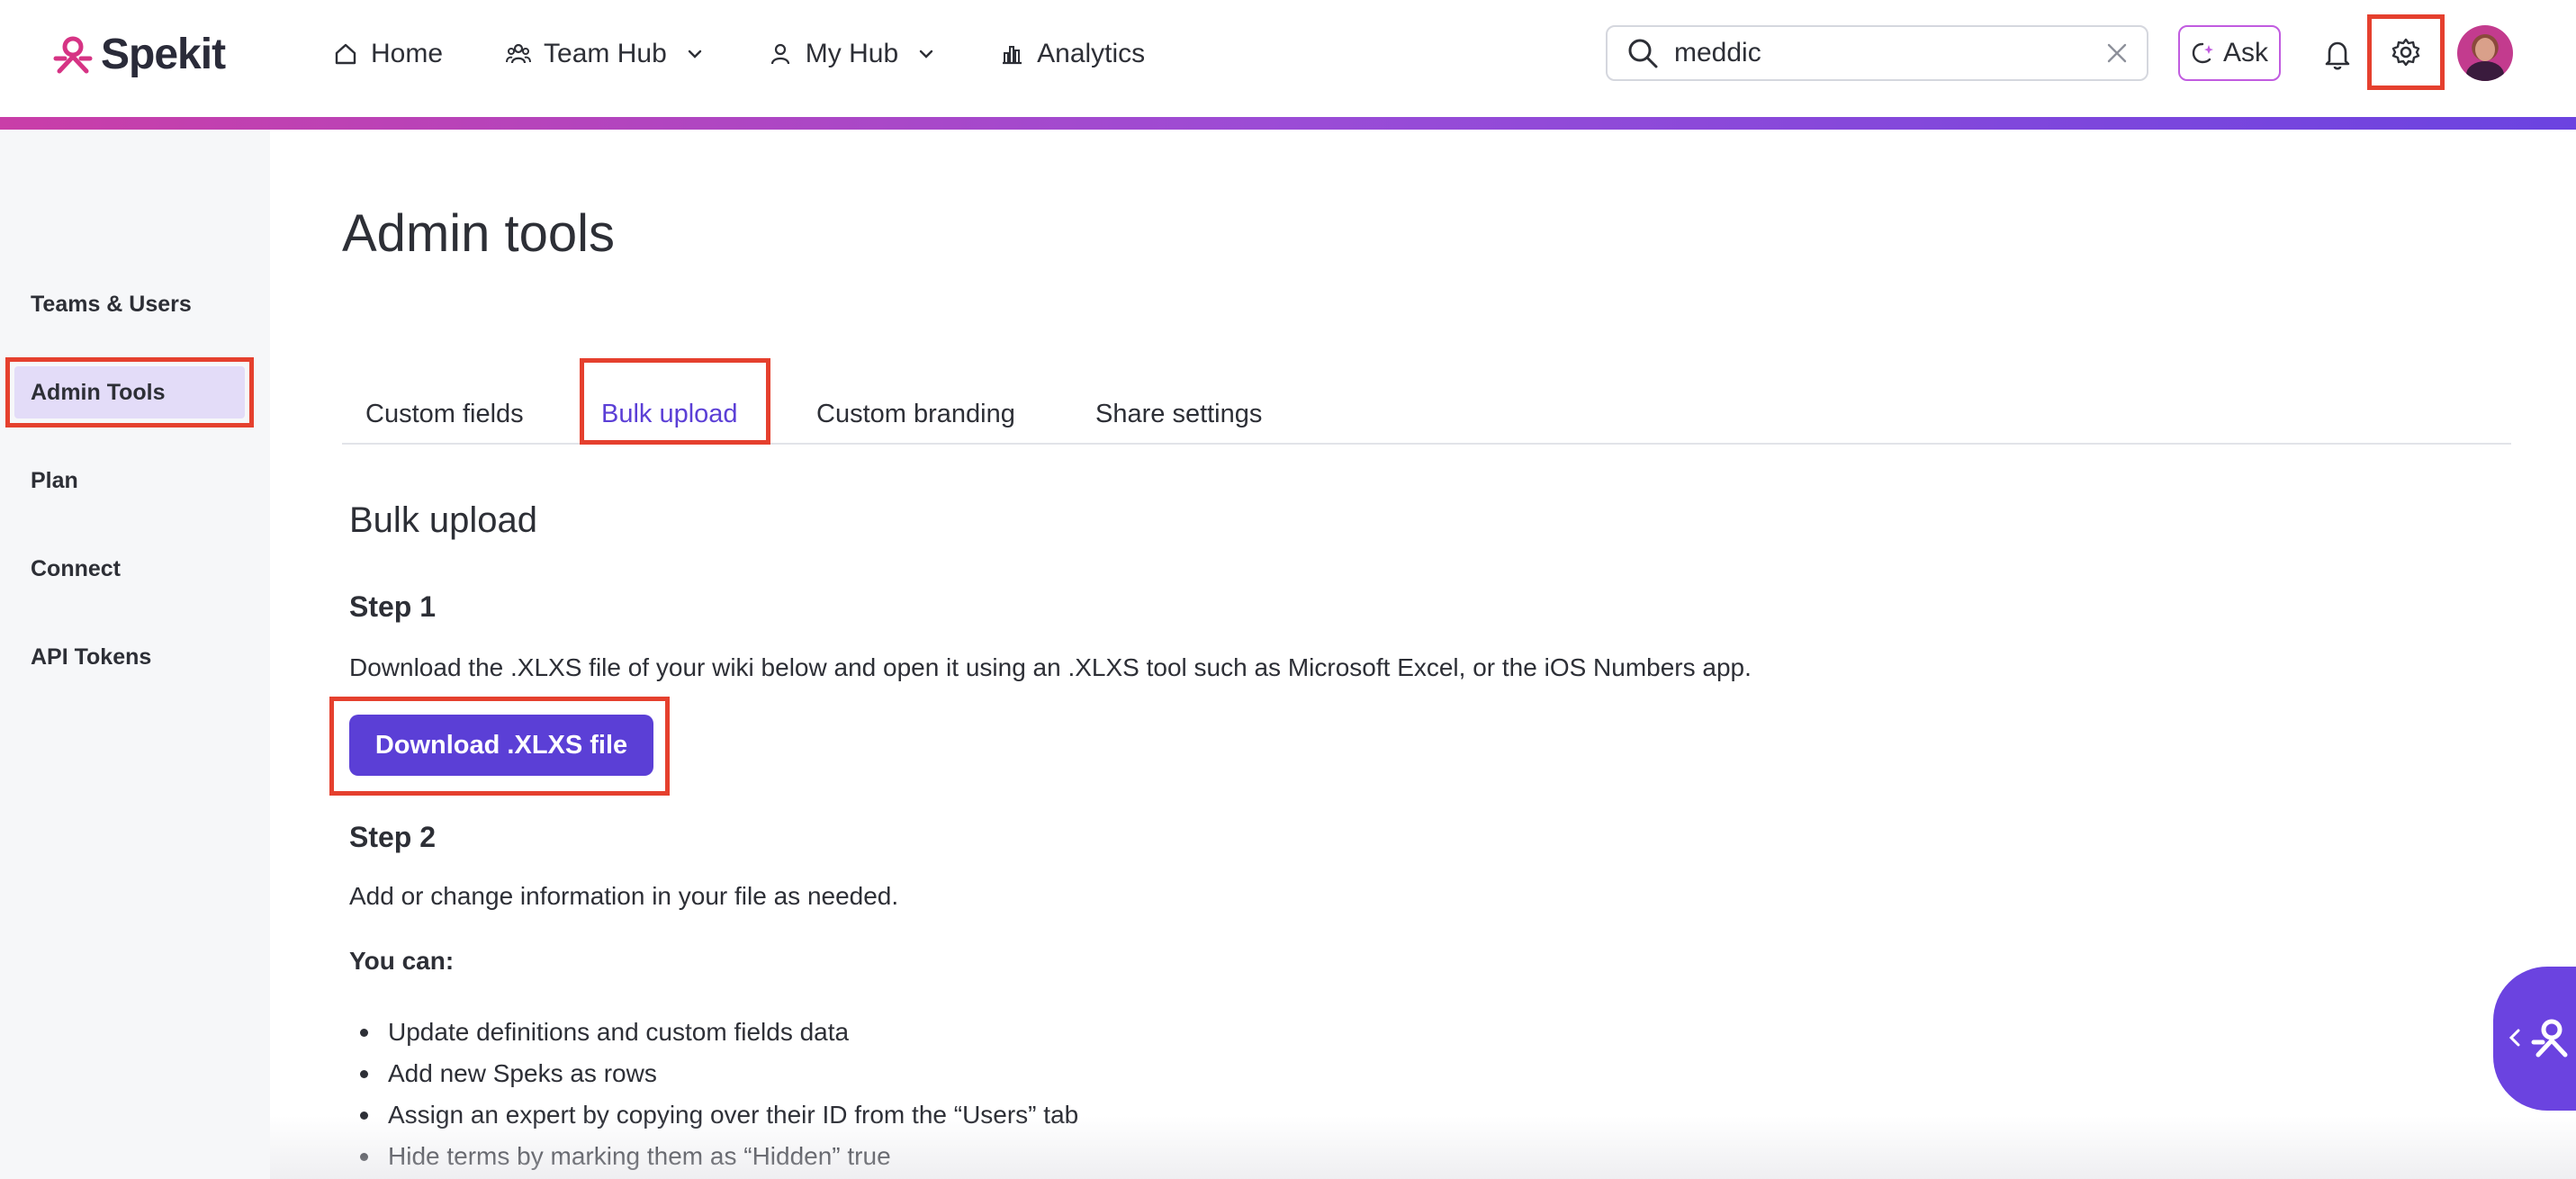  Describe the element at coordinates (443, 520) in the screenshot. I see `section-title: Bulk upload` at that location.